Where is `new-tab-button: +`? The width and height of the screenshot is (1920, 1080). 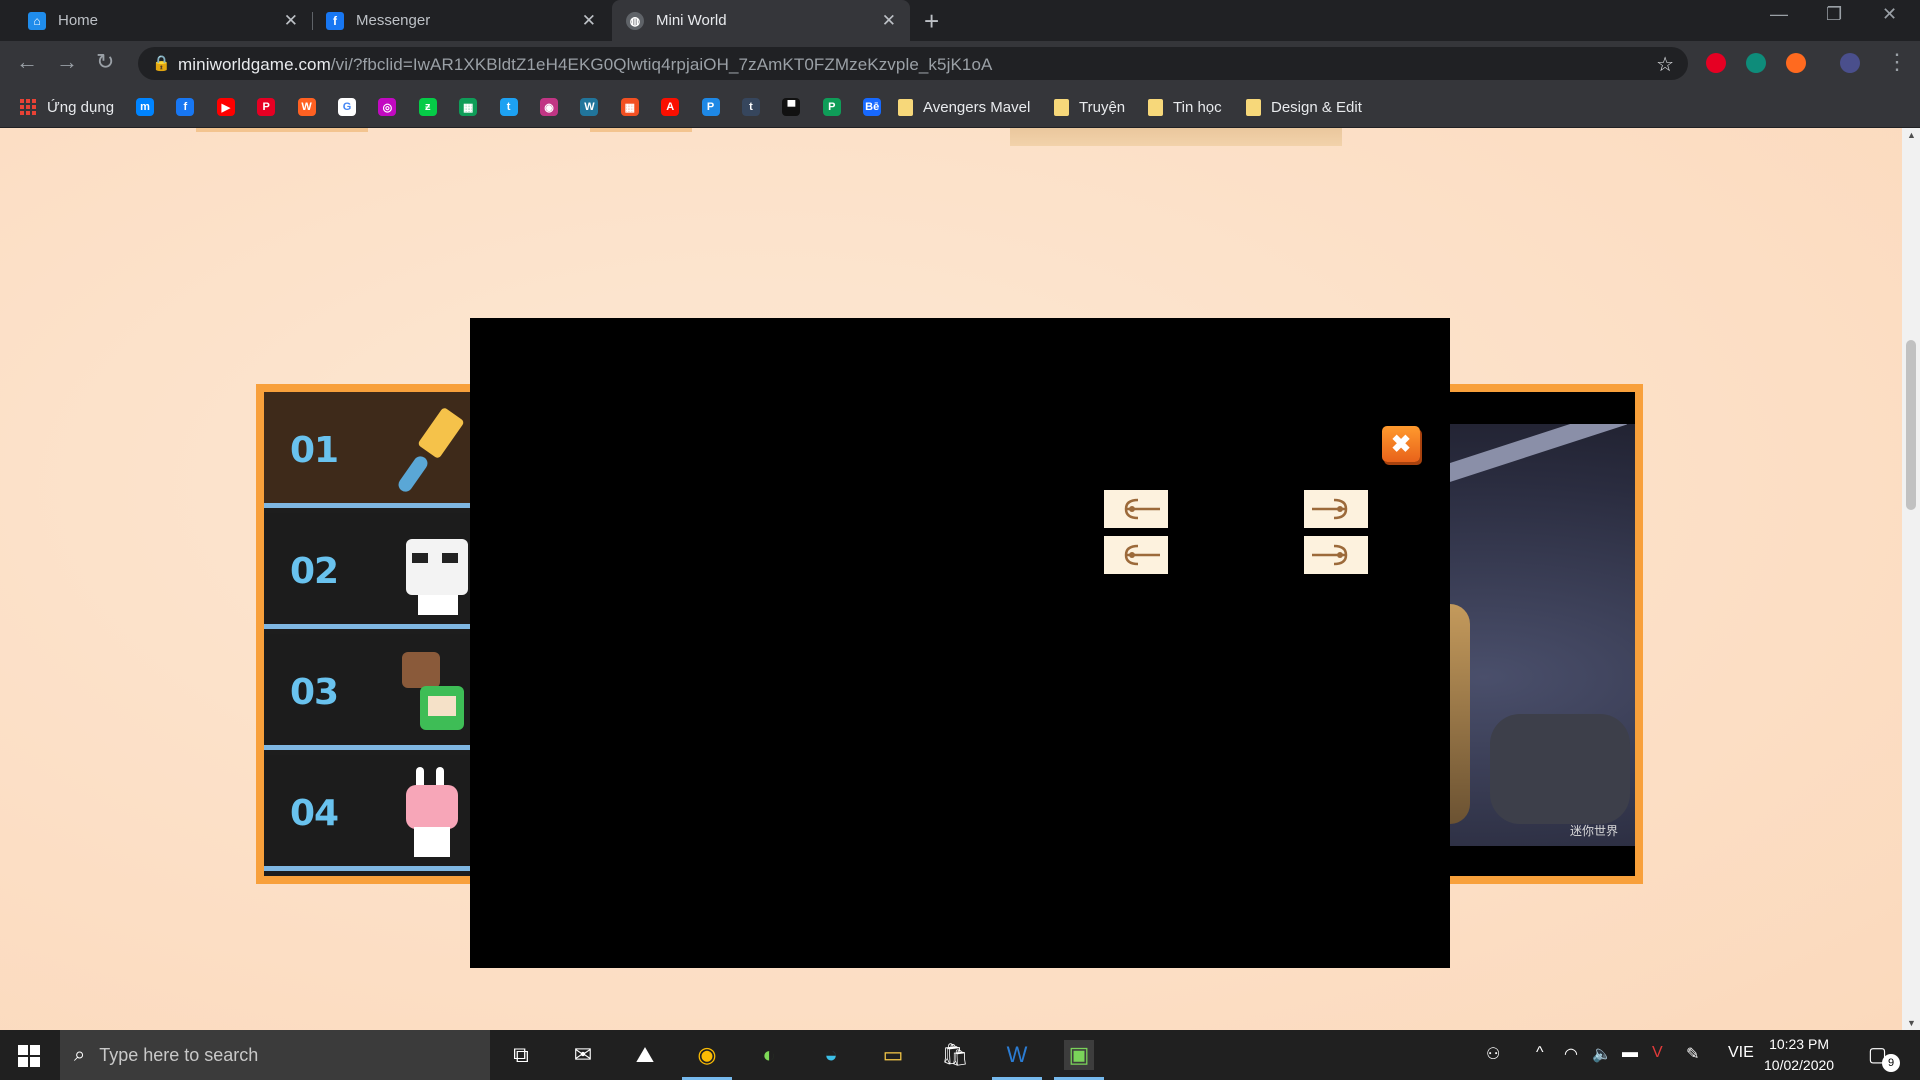
new-tab-button: + is located at coordinates (931, 21).